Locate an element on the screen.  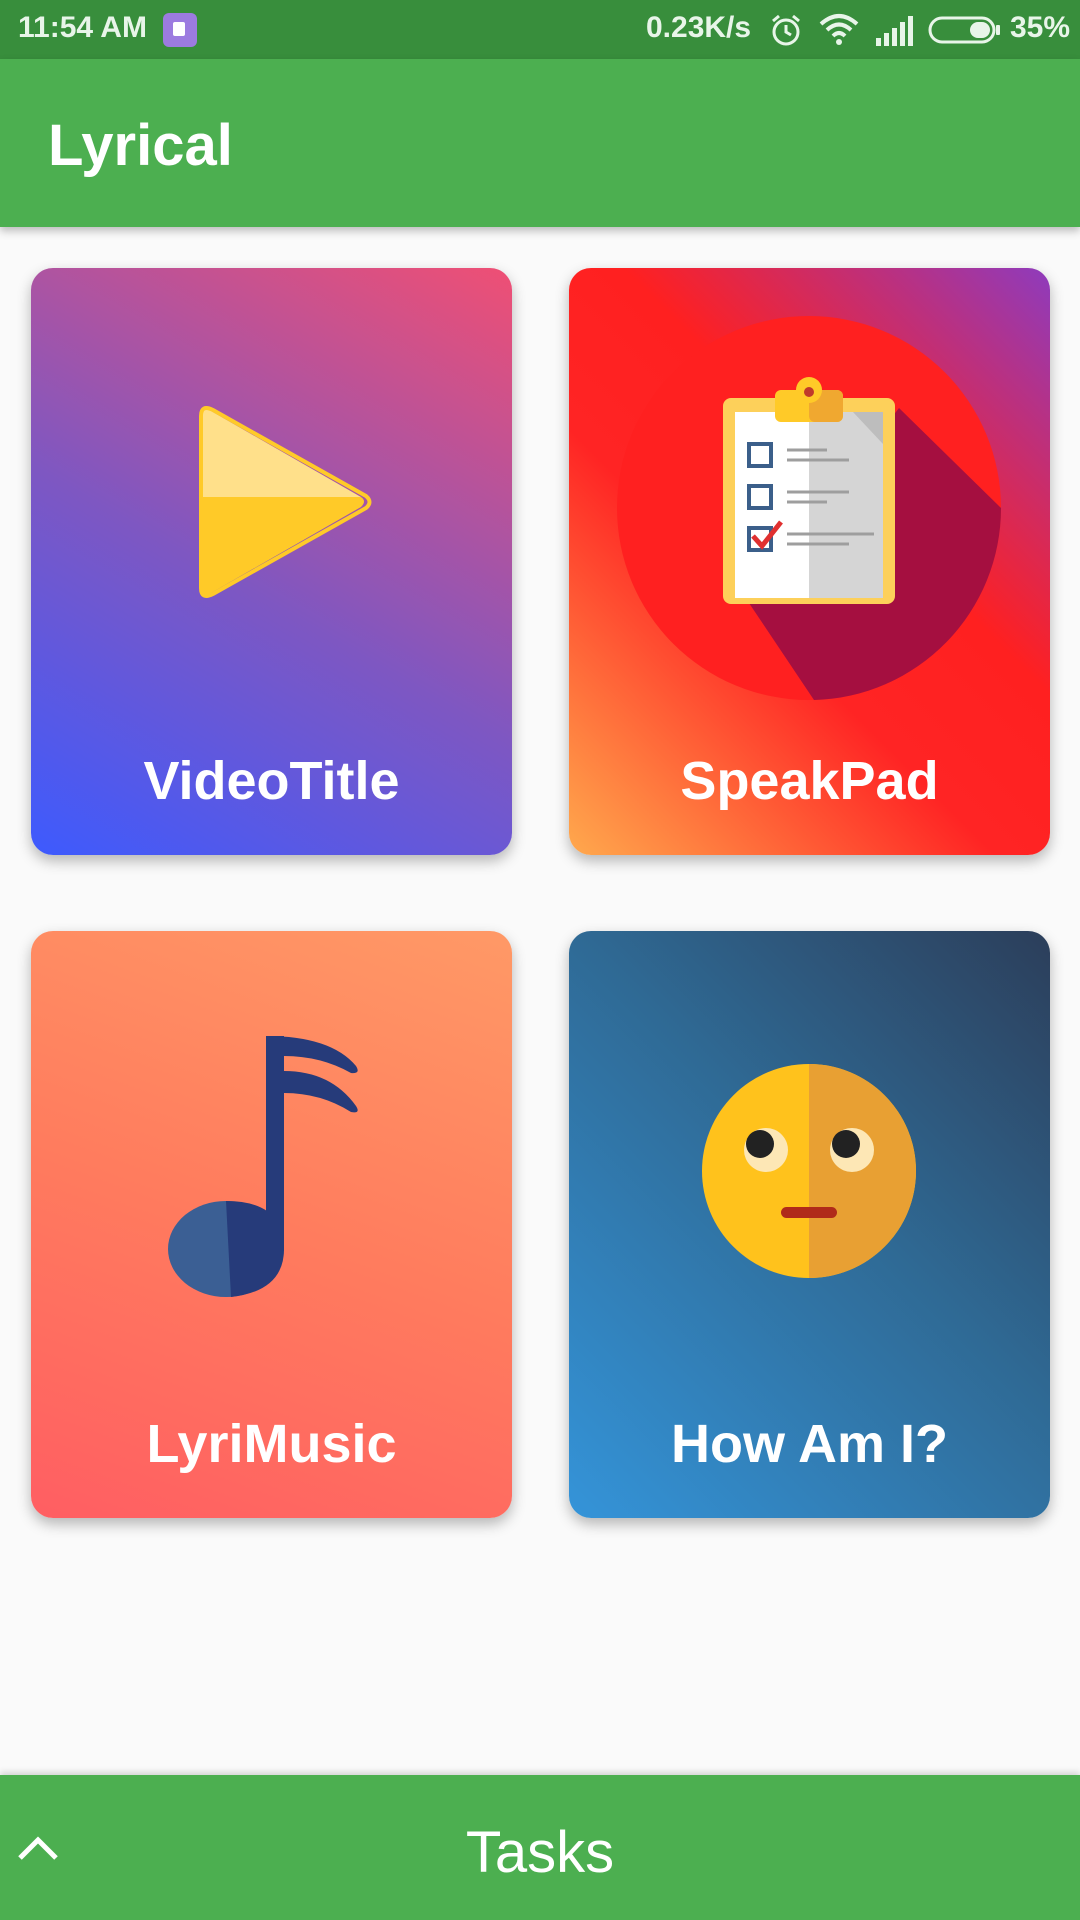
speakpad-card: SpeakPad is located at coordinates (809, 561).